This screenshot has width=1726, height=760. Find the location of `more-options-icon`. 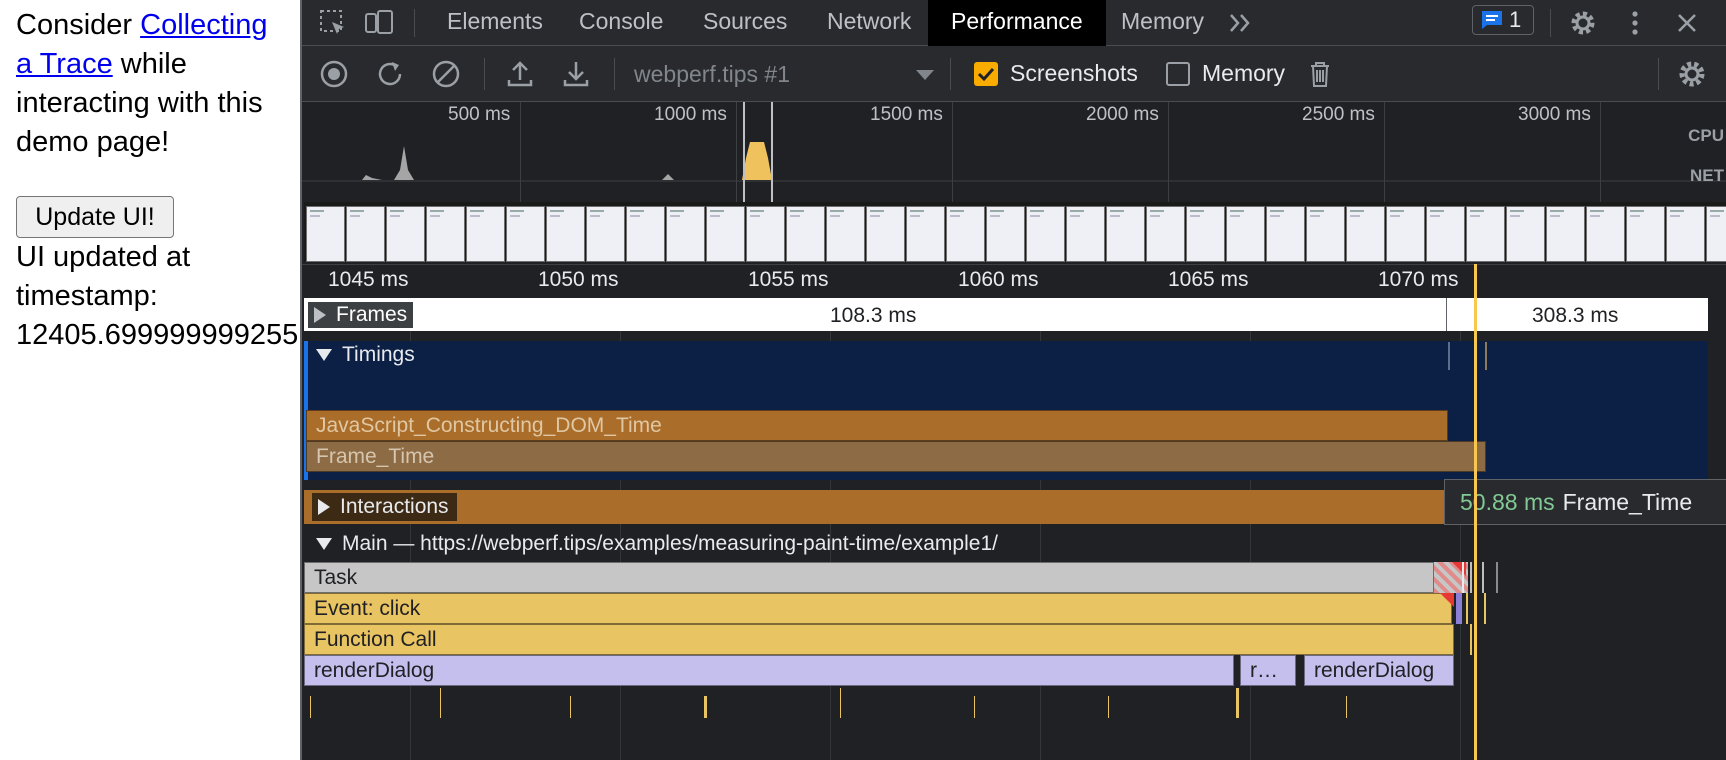

more-options-icon is located at coordinates (1635, 23).